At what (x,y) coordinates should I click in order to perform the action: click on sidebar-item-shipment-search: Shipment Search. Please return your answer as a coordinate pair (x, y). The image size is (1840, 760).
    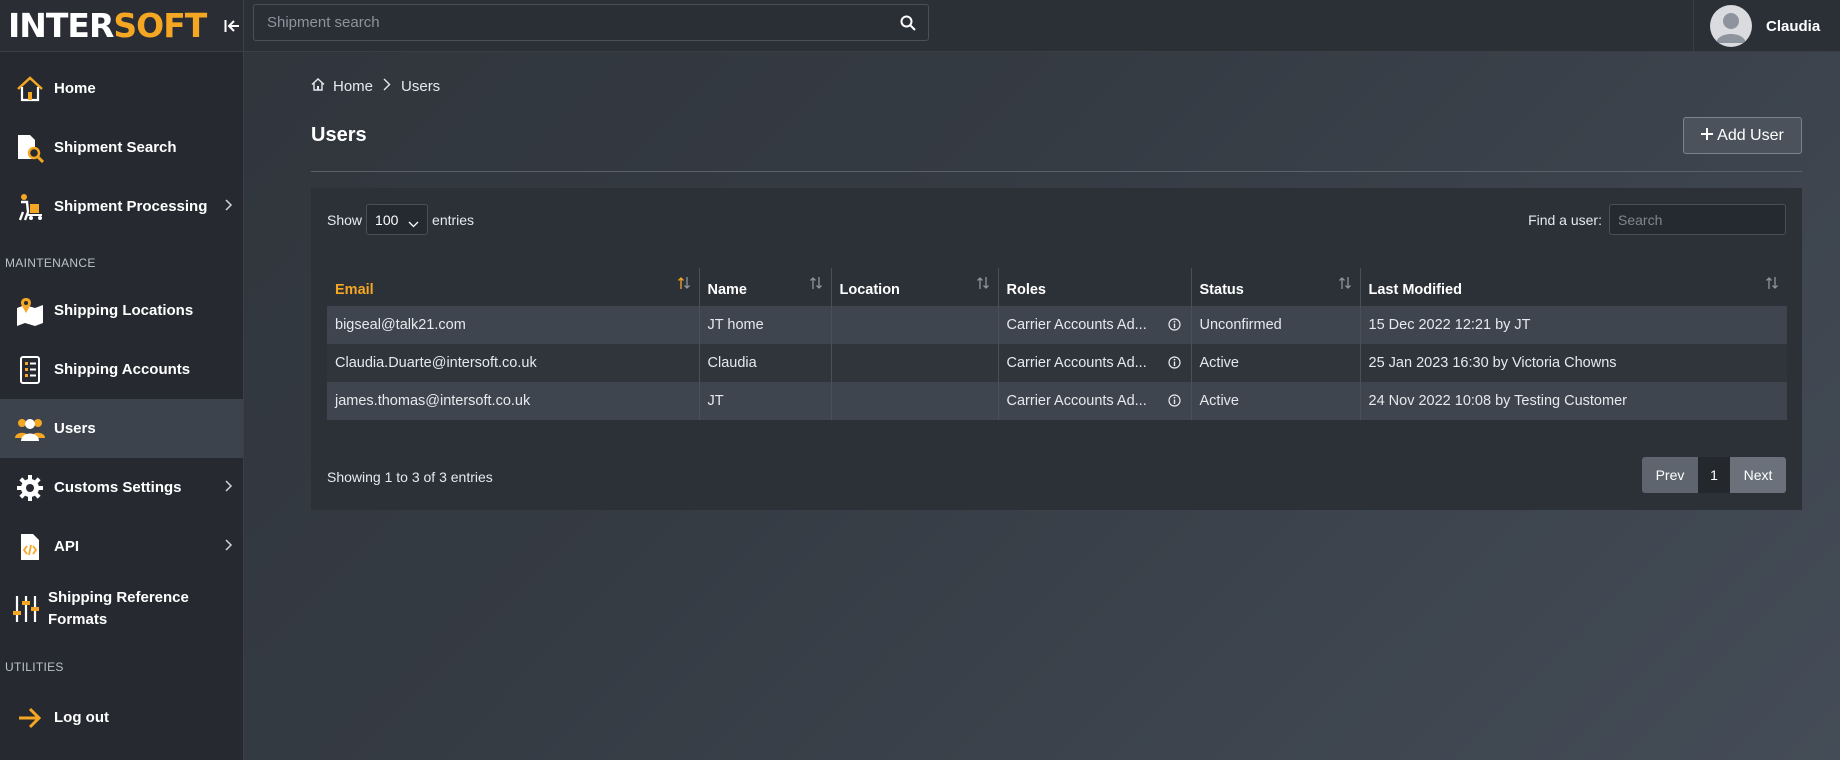
    Looking at the image, I should click on (121, 147).